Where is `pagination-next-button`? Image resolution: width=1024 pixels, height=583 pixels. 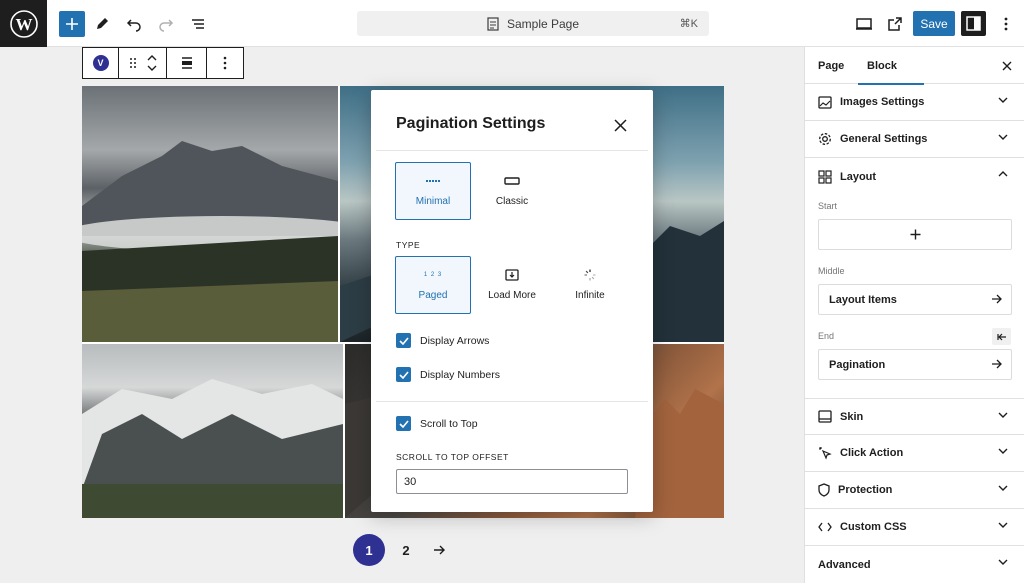
pagination-next-button is located at coordinates (439, 550).